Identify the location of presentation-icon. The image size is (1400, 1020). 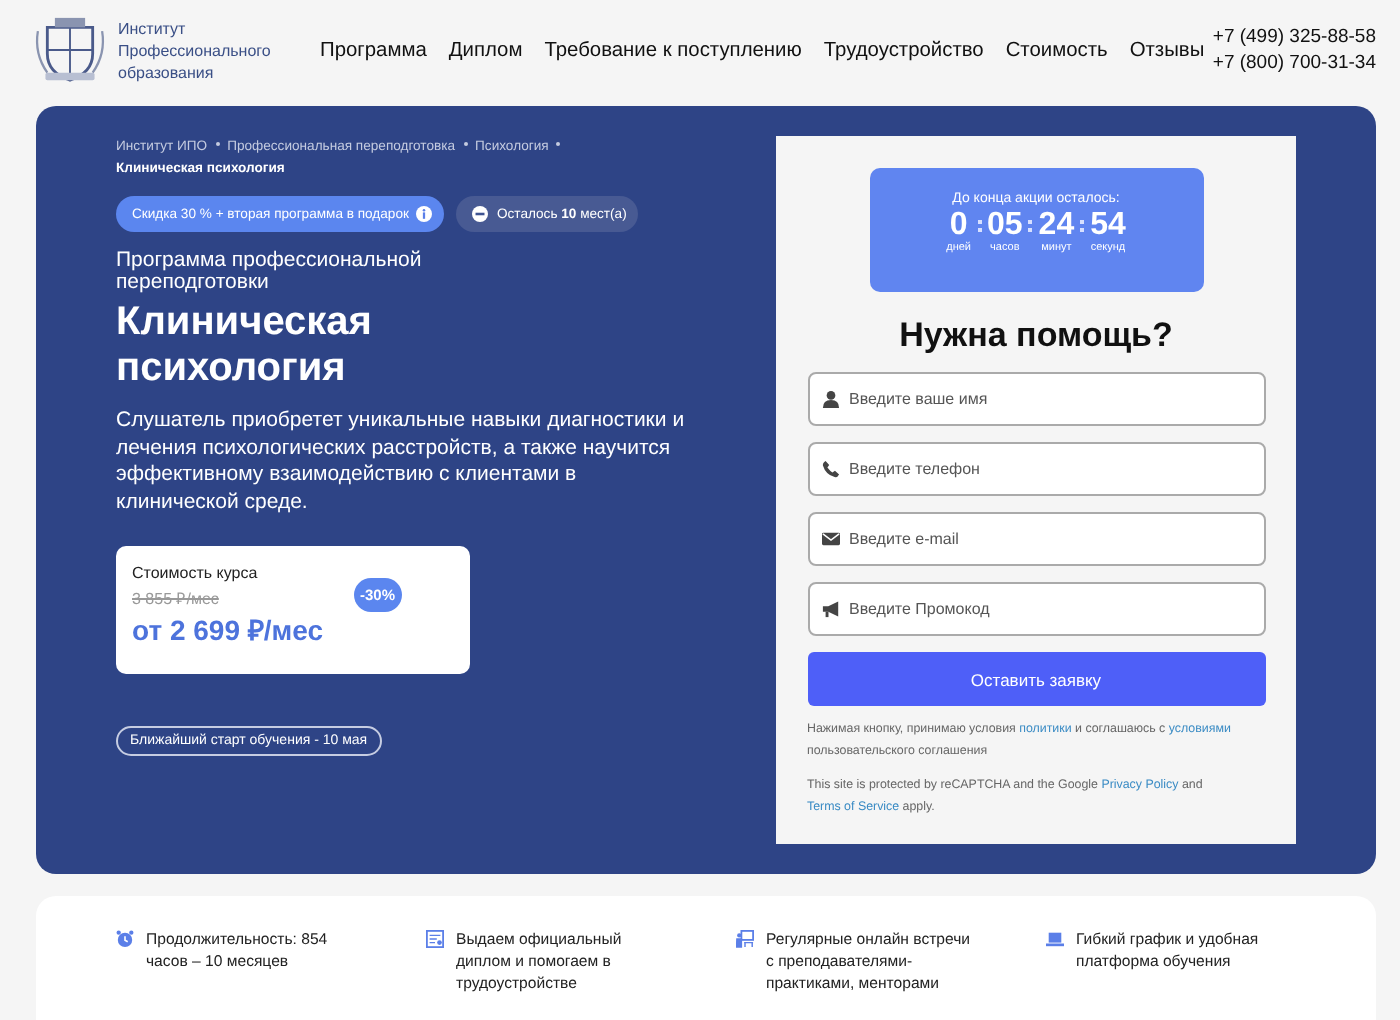
(745, 939).